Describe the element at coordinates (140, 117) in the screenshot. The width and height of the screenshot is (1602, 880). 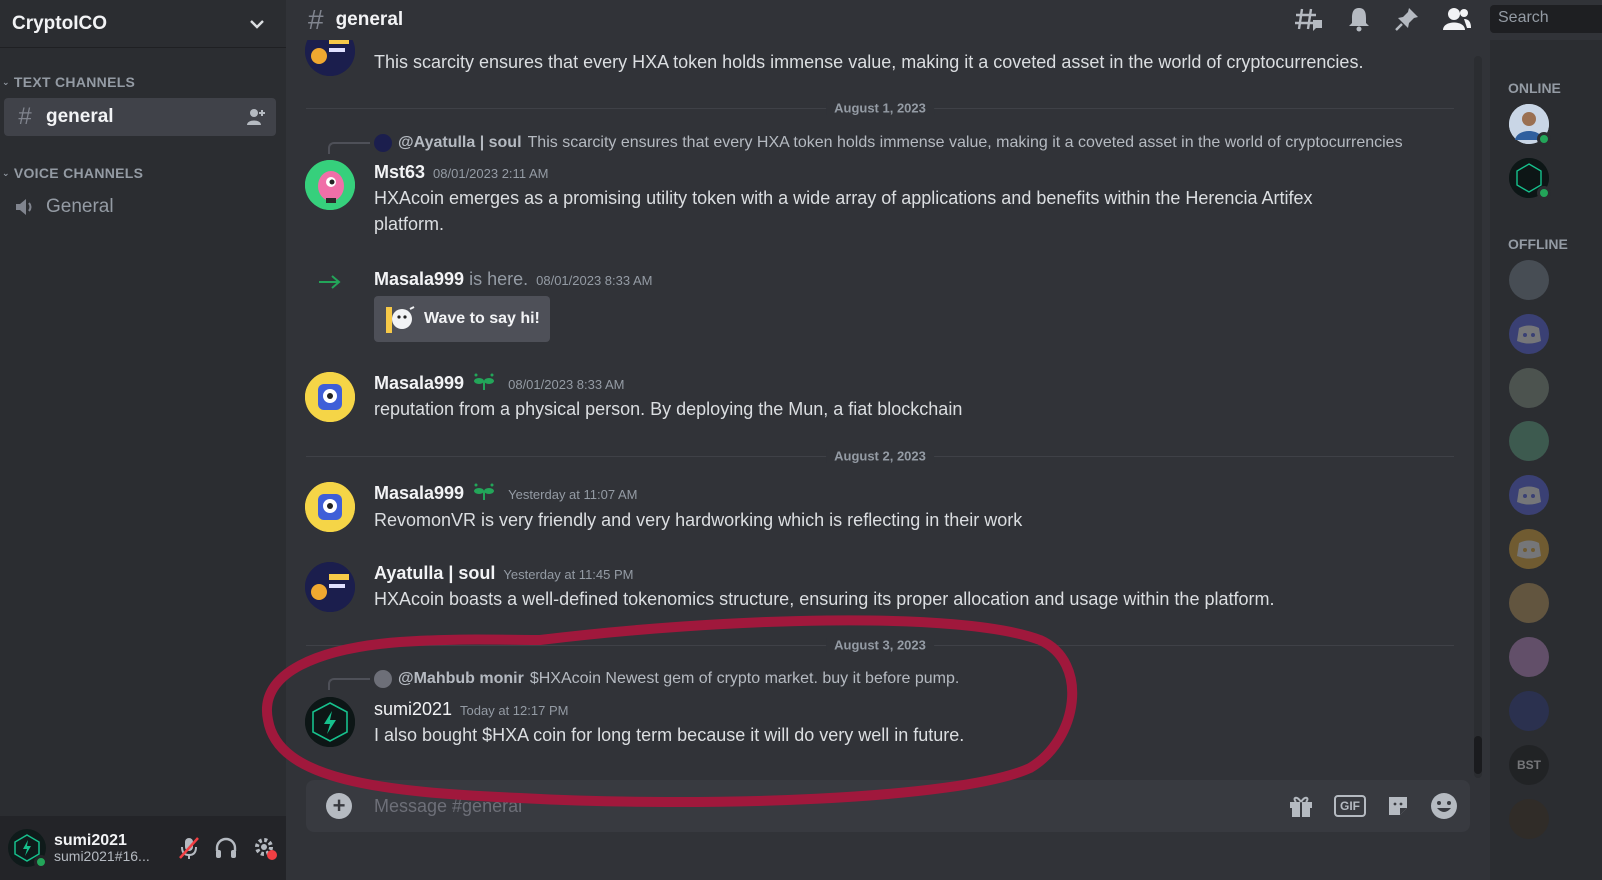
I see `channel-item-general: # general` at that location.